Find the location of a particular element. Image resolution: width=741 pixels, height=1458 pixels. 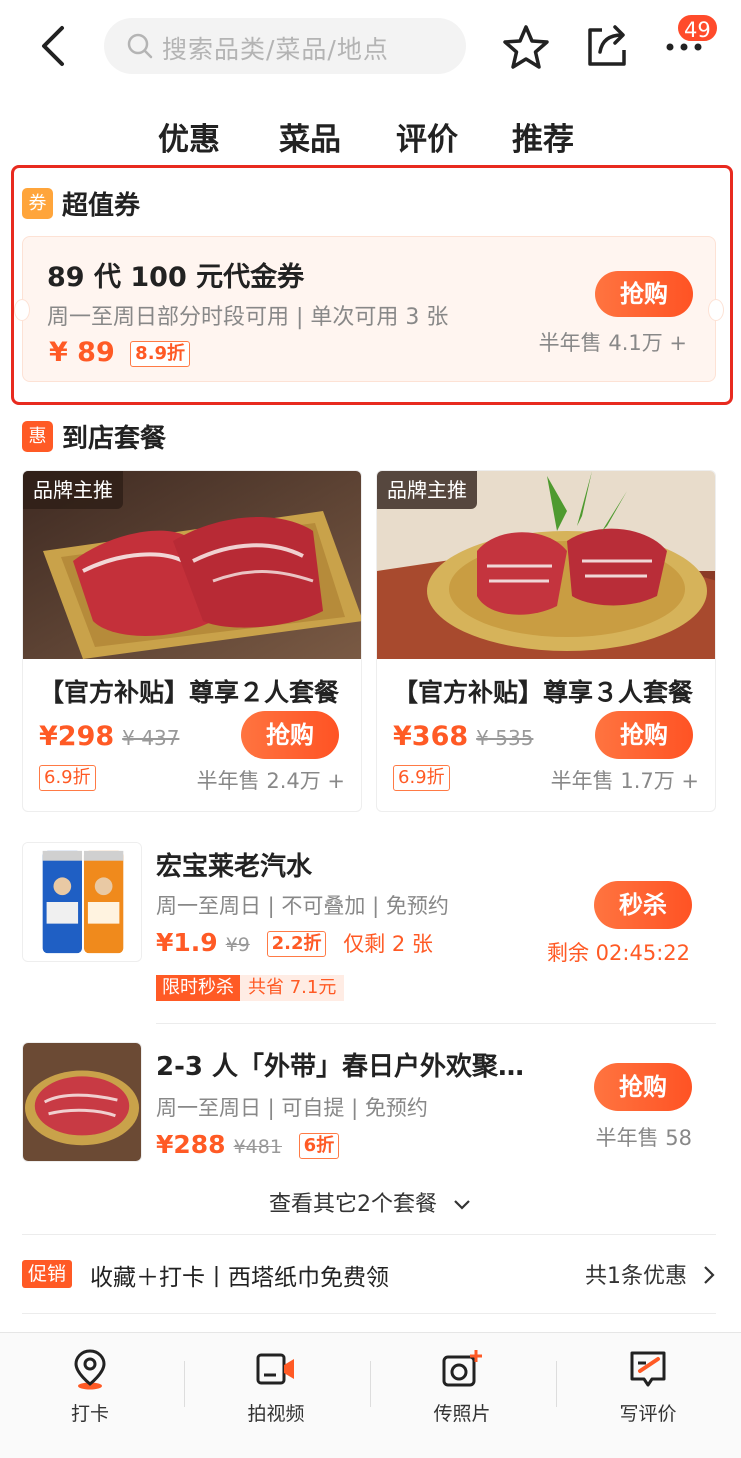

meal-orig-price: ¥ 437 is located at coordinates (151, 738).